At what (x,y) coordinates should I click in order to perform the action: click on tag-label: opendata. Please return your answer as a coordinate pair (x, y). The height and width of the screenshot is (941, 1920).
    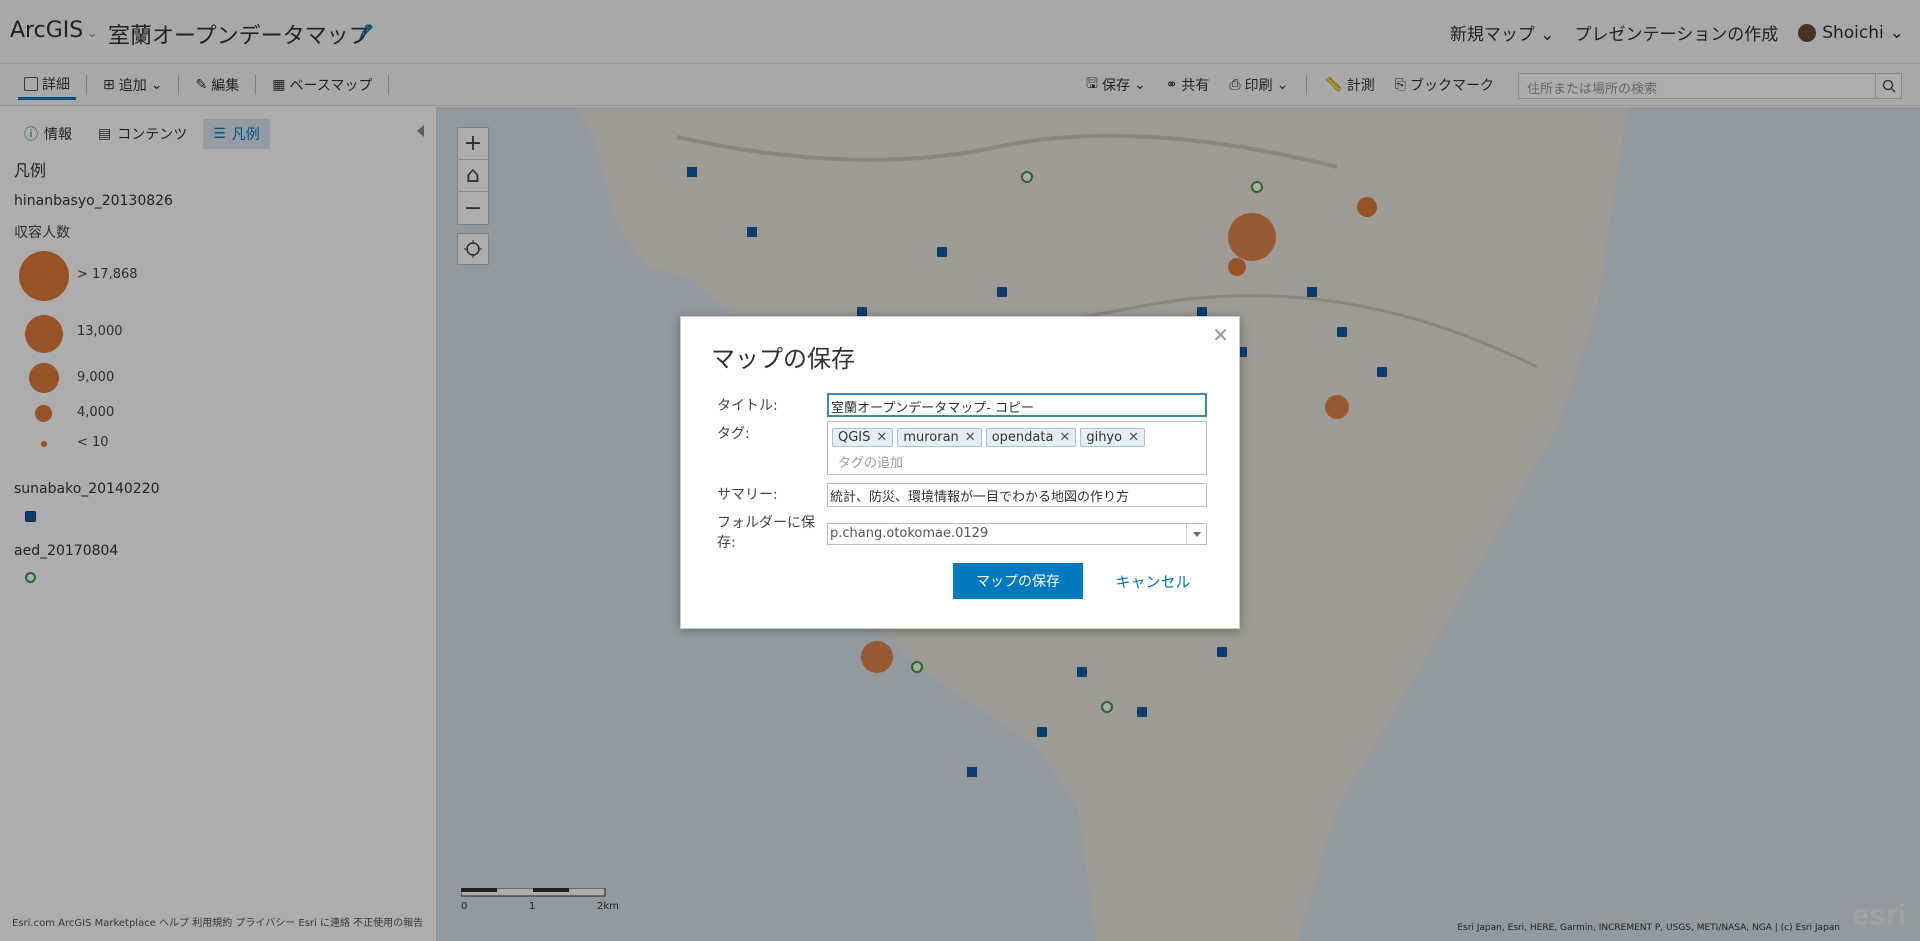
    Looking at the image, I should click on (1022, 437).